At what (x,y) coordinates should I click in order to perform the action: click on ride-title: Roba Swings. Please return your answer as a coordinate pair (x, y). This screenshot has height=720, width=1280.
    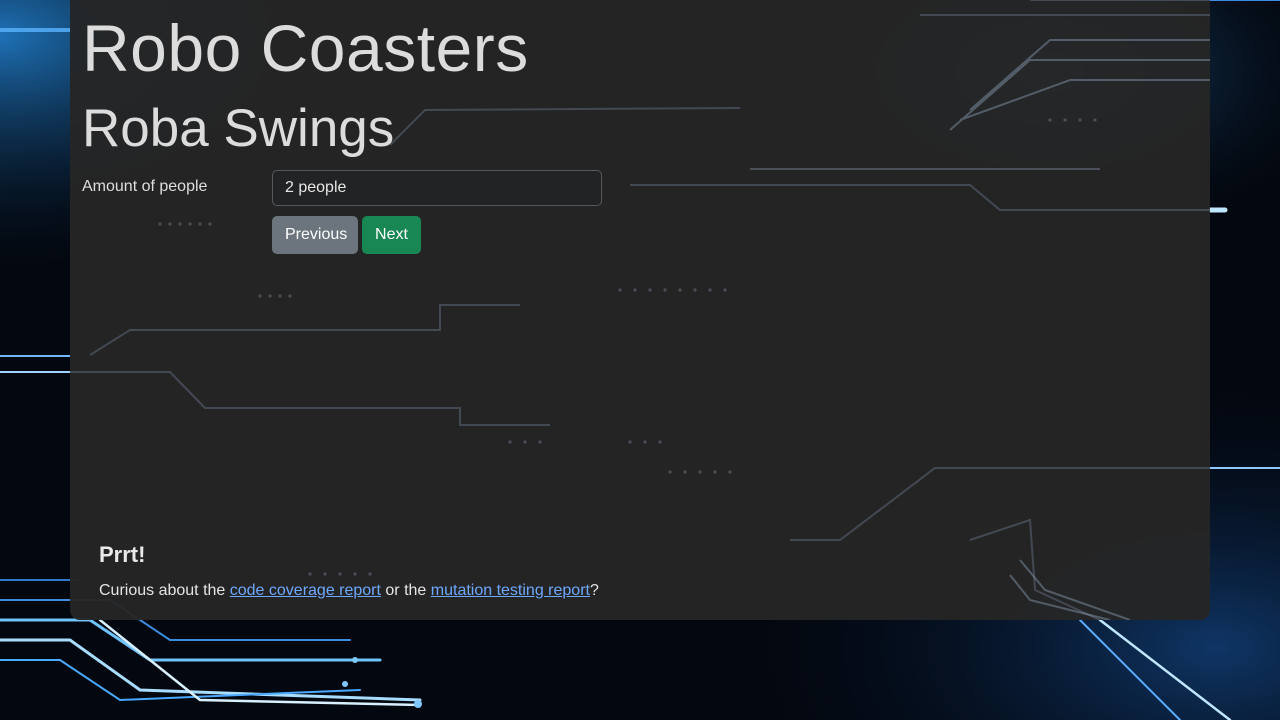
    Looking at the image, I should click on (238, 128).